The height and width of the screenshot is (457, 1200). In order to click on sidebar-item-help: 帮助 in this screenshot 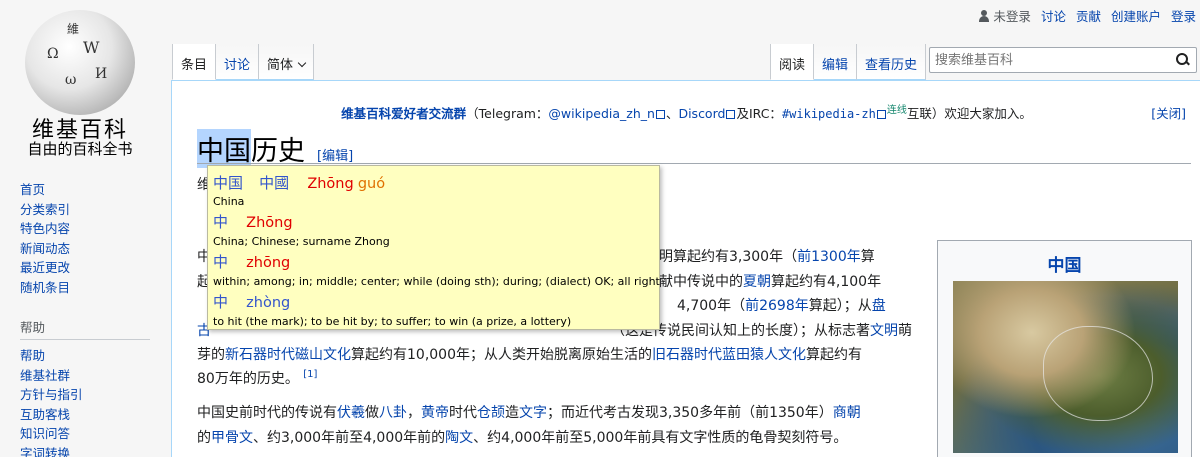, I will do `click(95, 356)`.